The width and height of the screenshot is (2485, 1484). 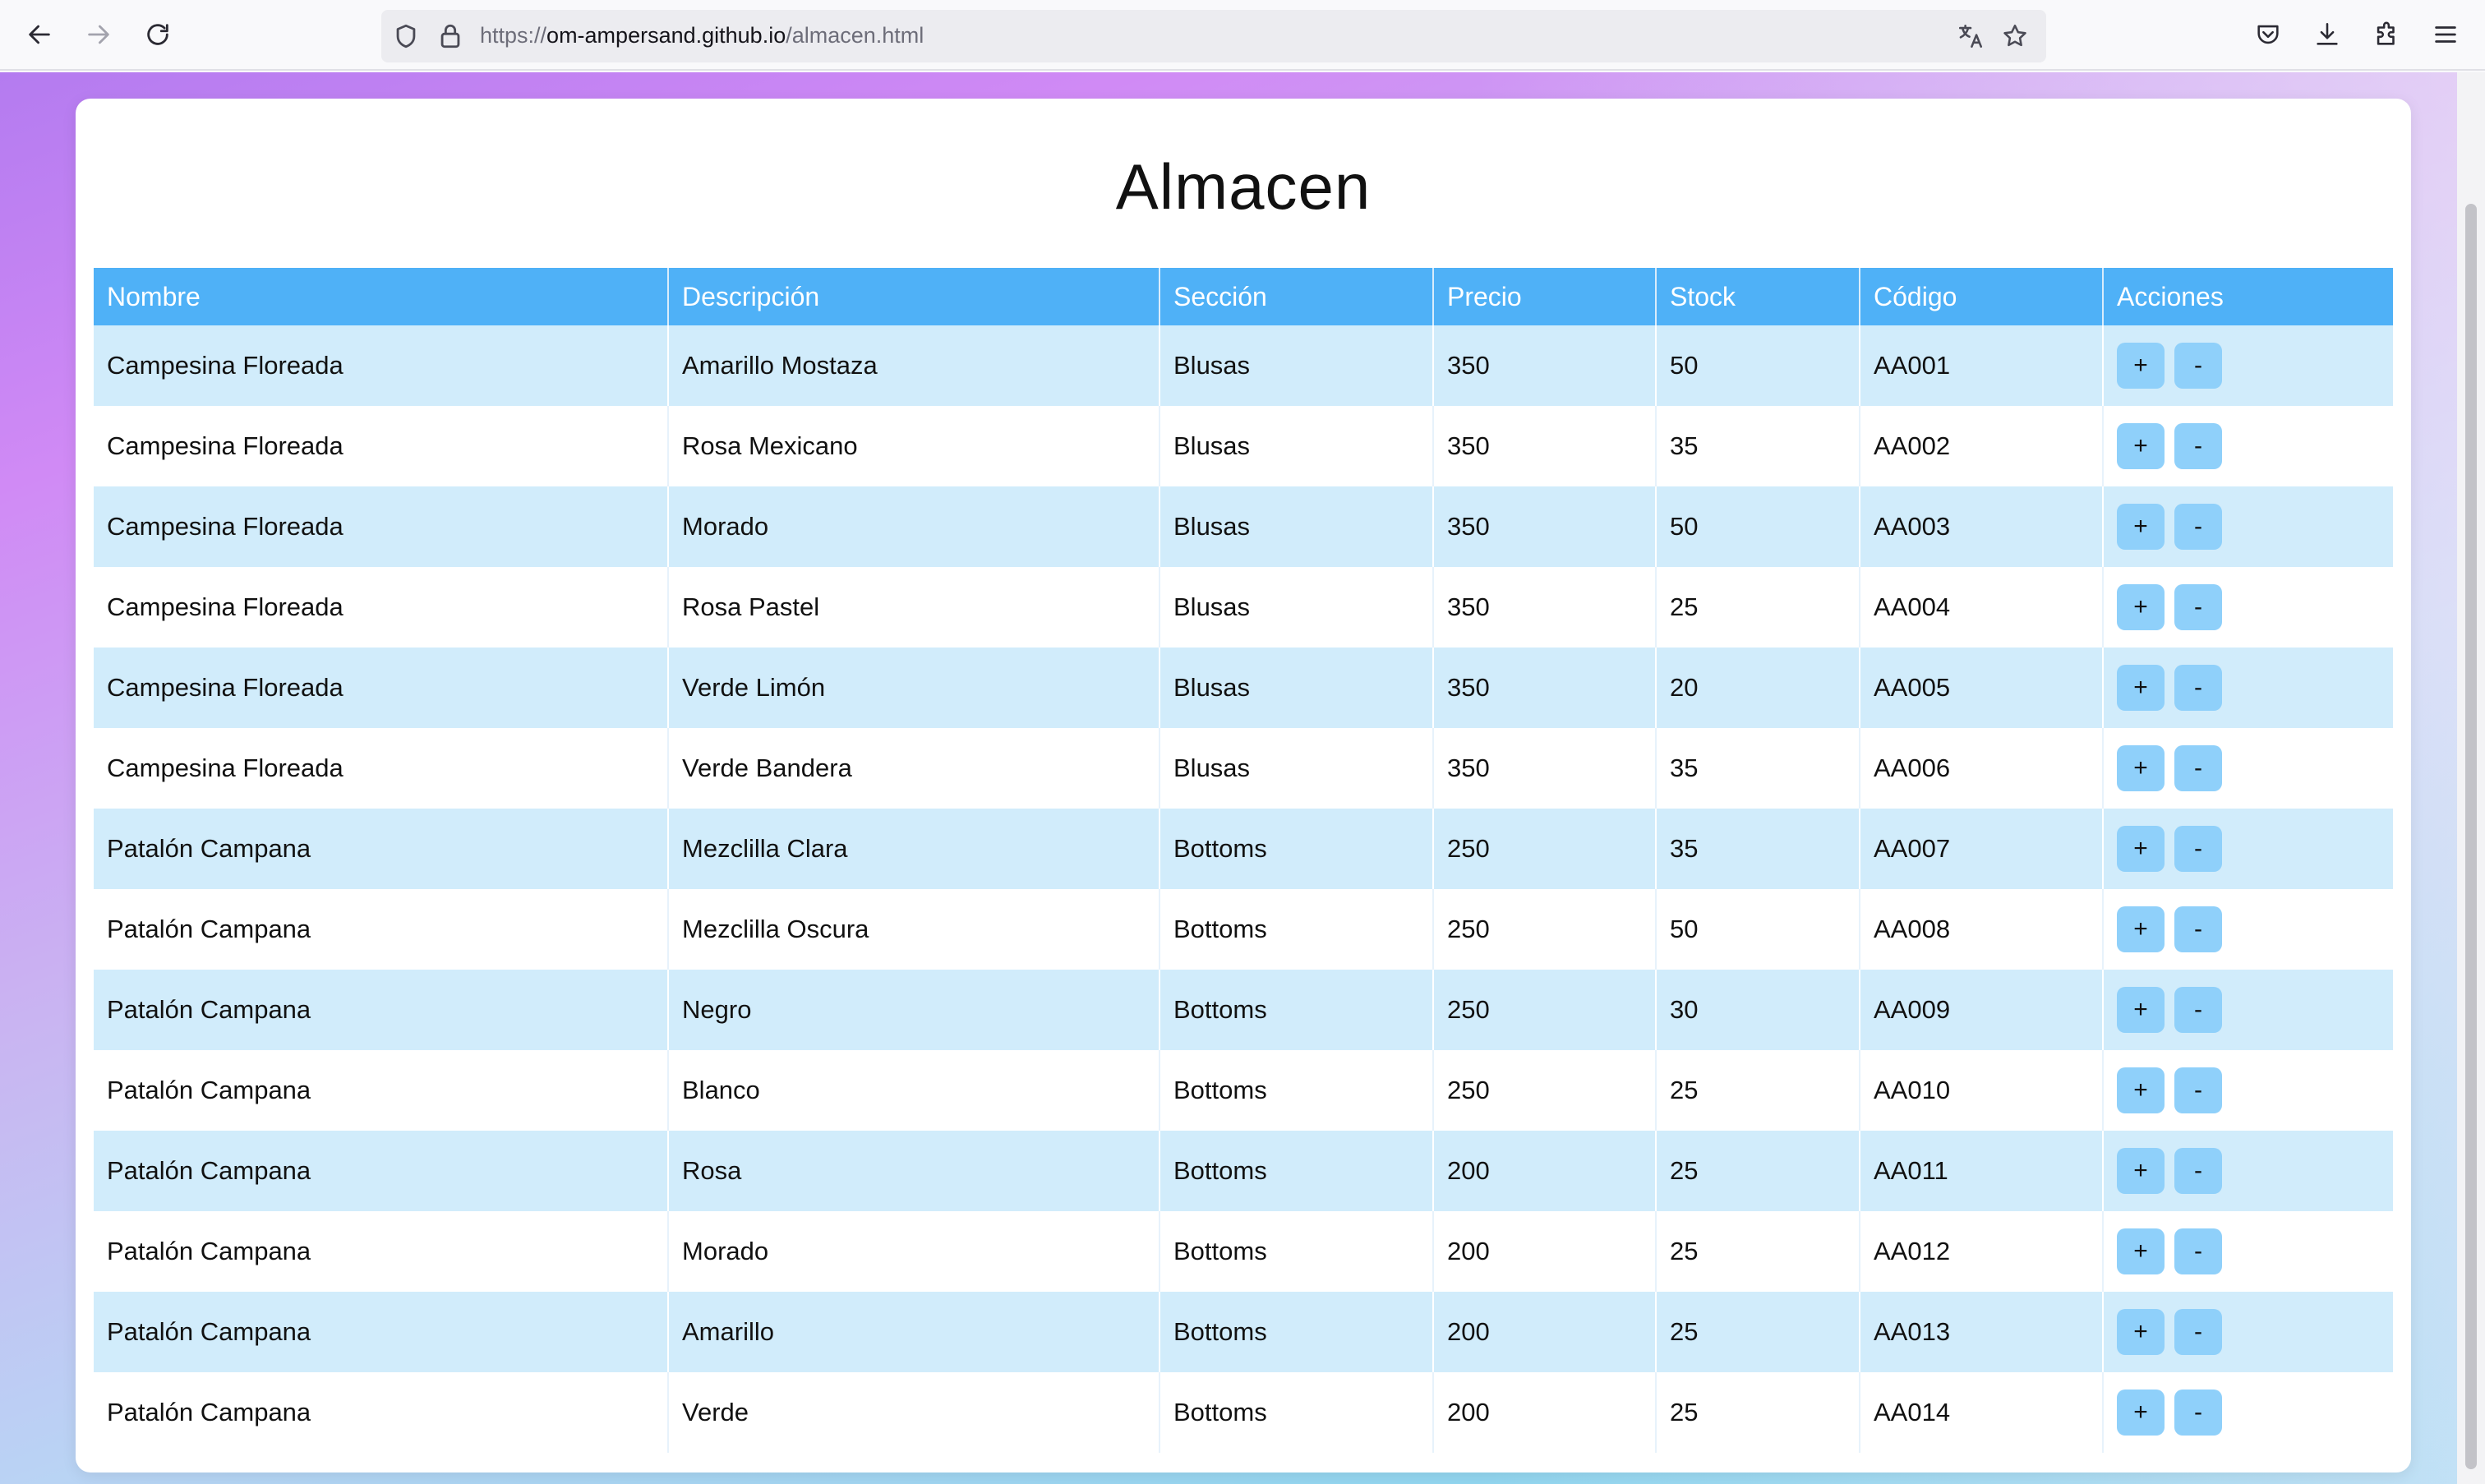 I want to click on scrollbar-thumb, so click(x=2471, y=836).